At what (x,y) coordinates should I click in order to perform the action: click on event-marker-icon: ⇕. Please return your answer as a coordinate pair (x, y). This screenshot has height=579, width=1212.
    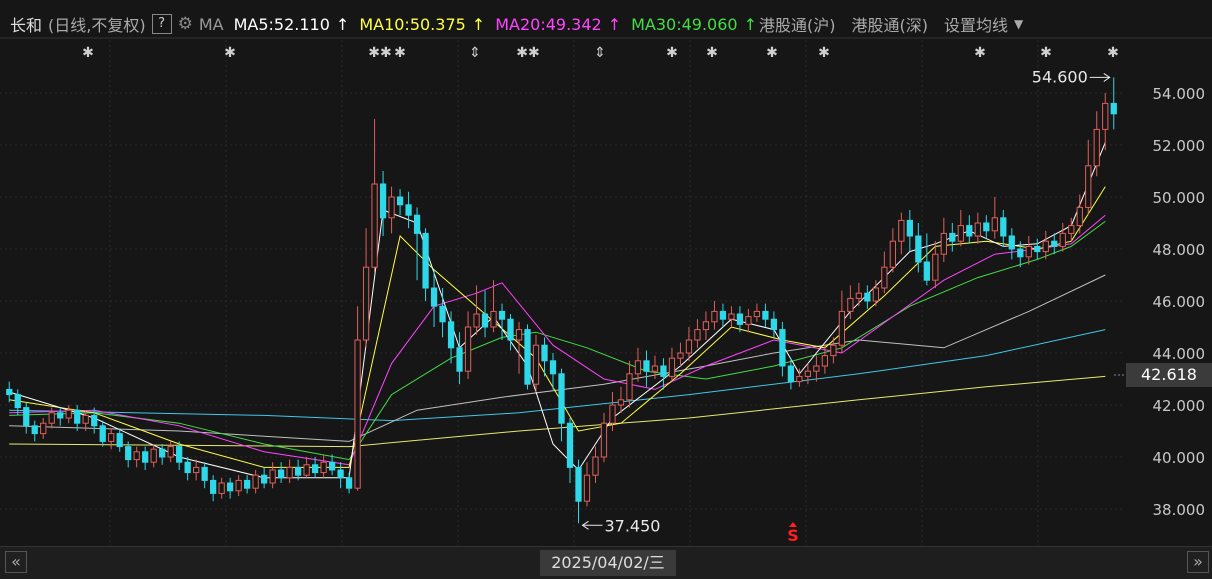
    Looking at the image, I should click on (600, 53).